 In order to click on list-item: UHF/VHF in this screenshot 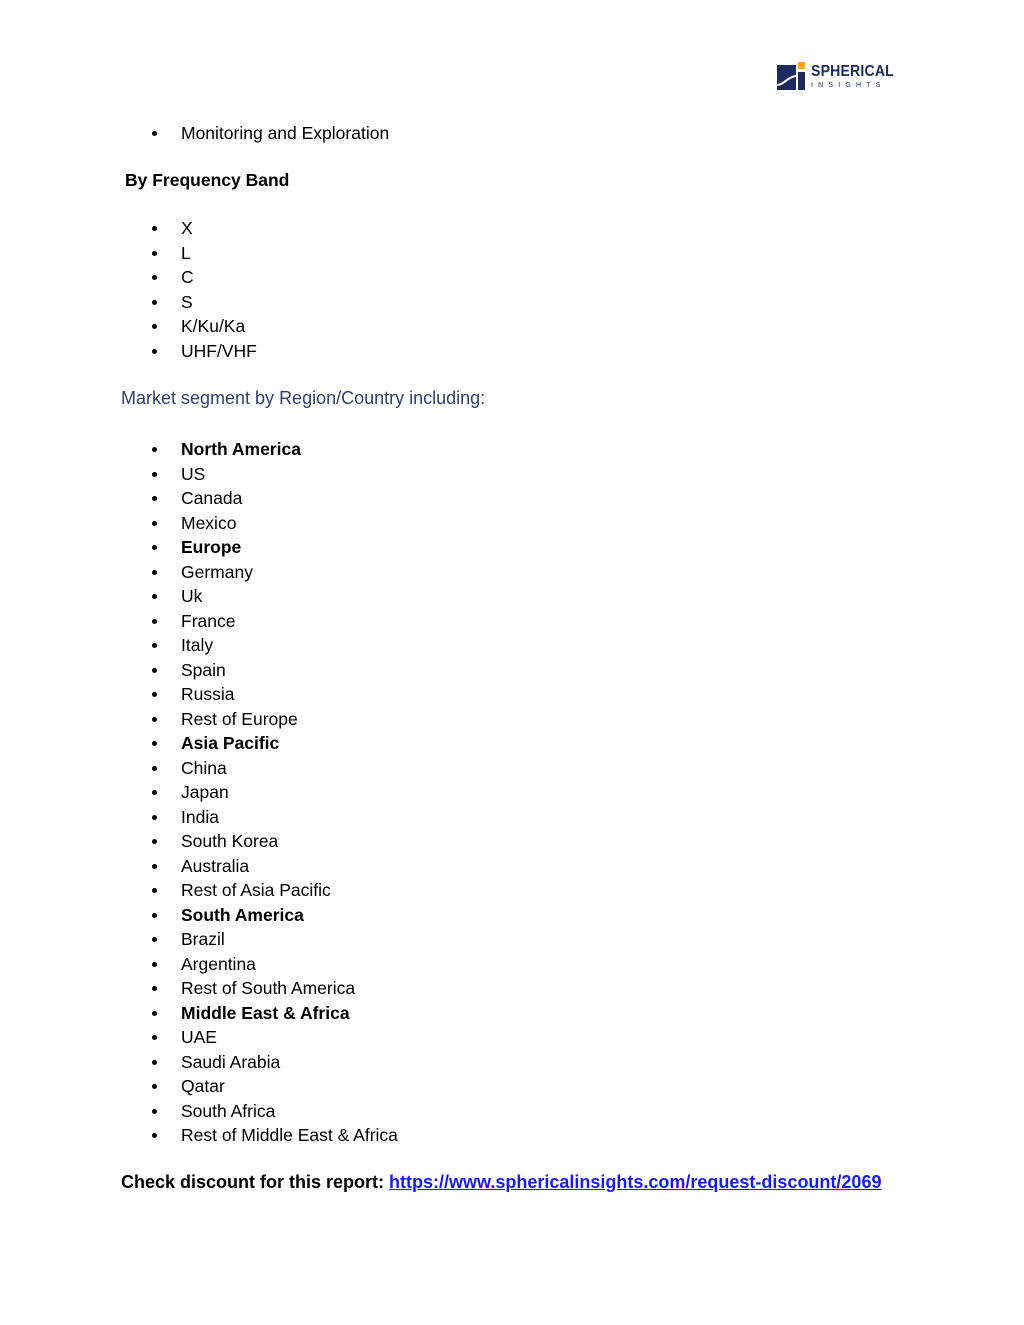, I will do `click(203, 351)`.